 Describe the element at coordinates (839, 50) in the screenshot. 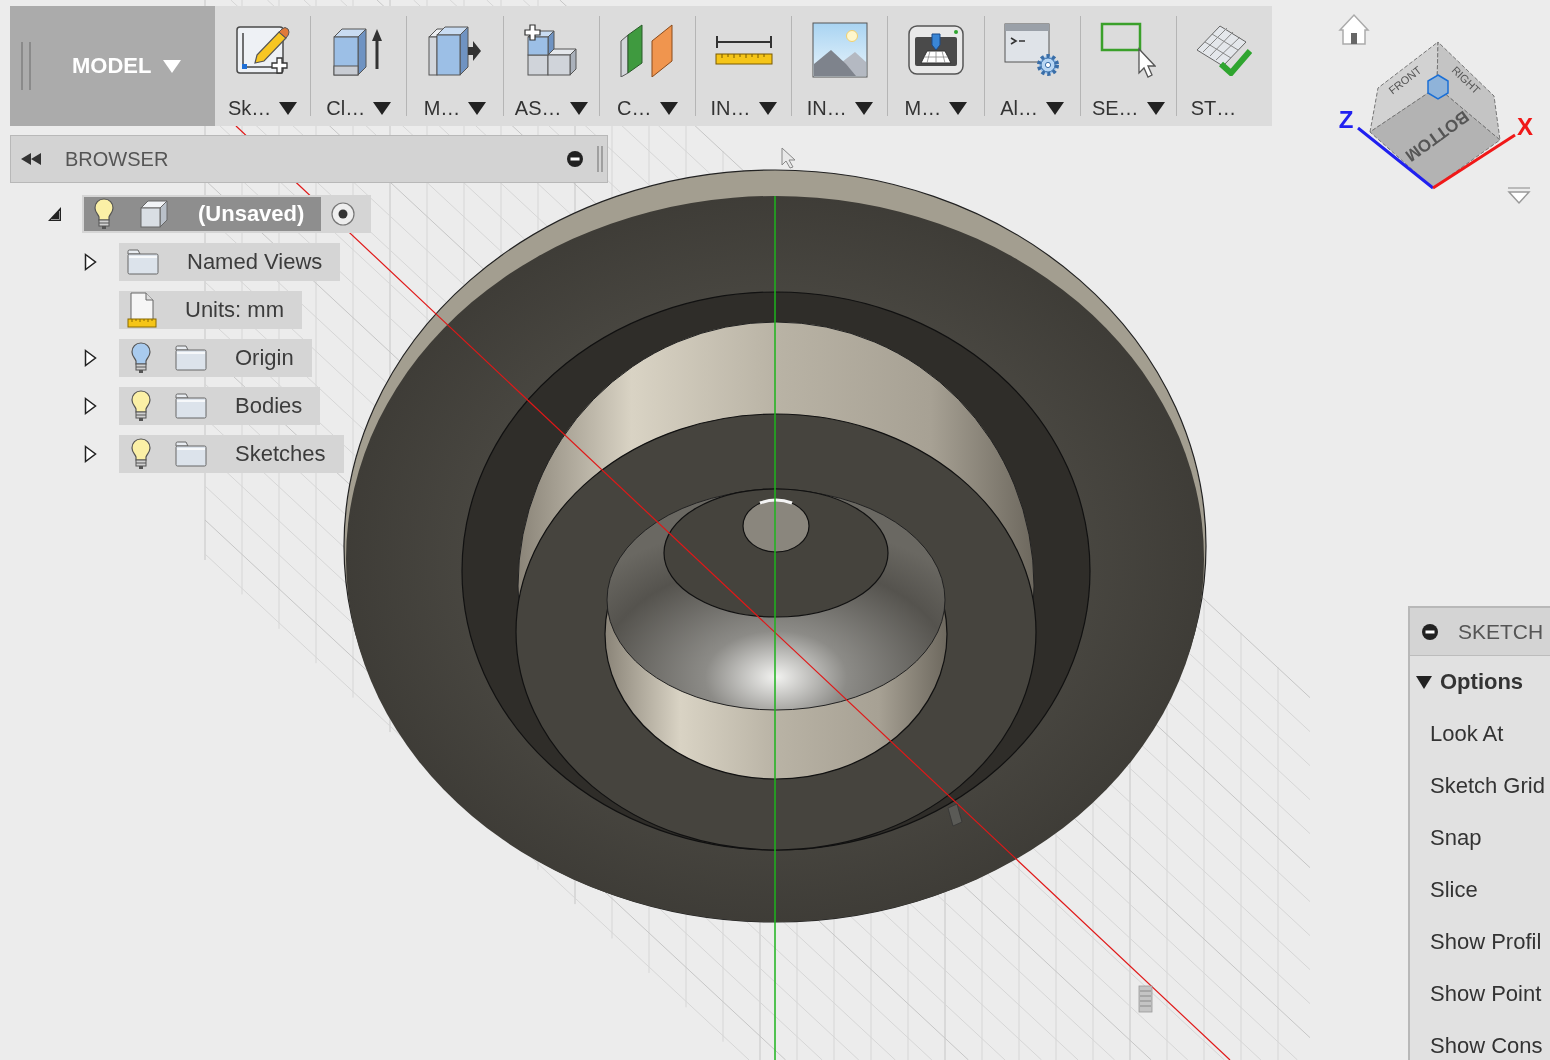

I see `landscape-image-icon` at that location.